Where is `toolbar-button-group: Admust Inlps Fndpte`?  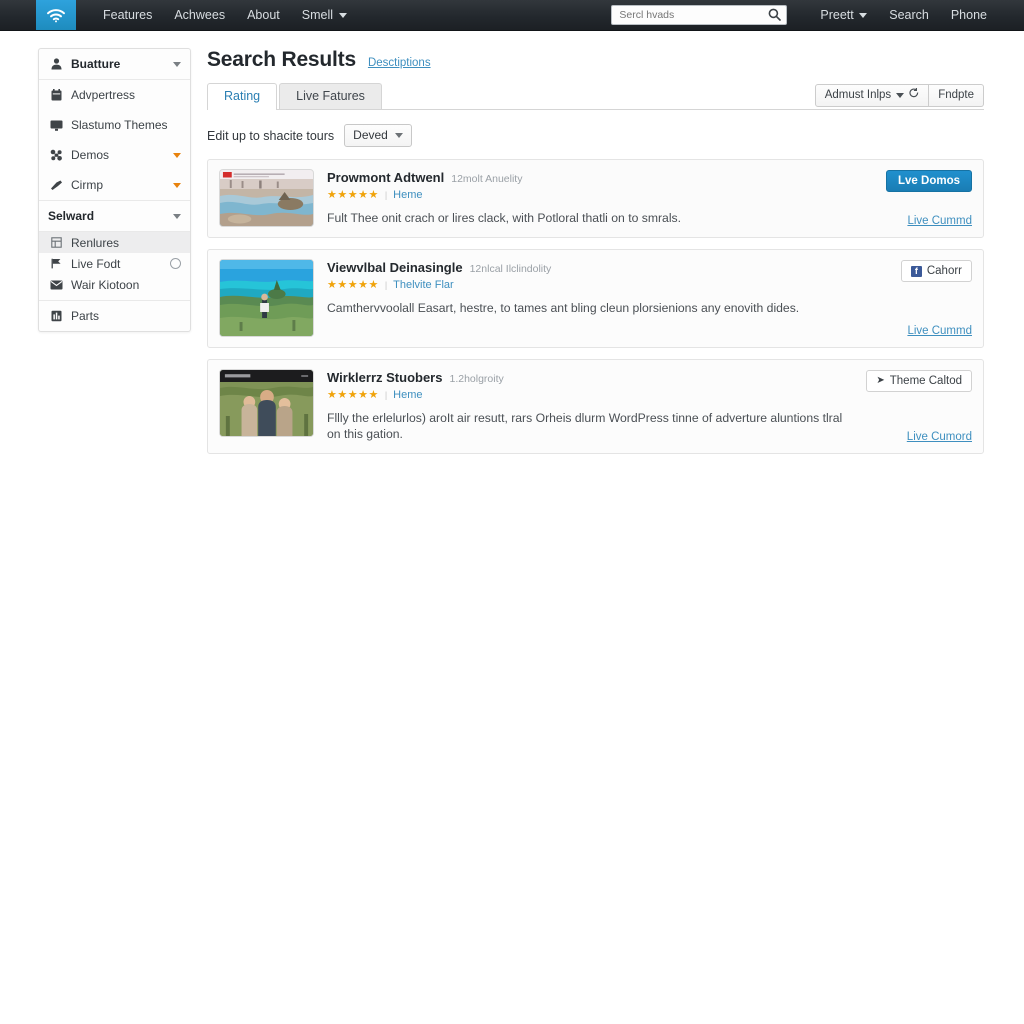 toolbar-button-group: Admust Inlps Fndpte is located at coordinates (899, 95).